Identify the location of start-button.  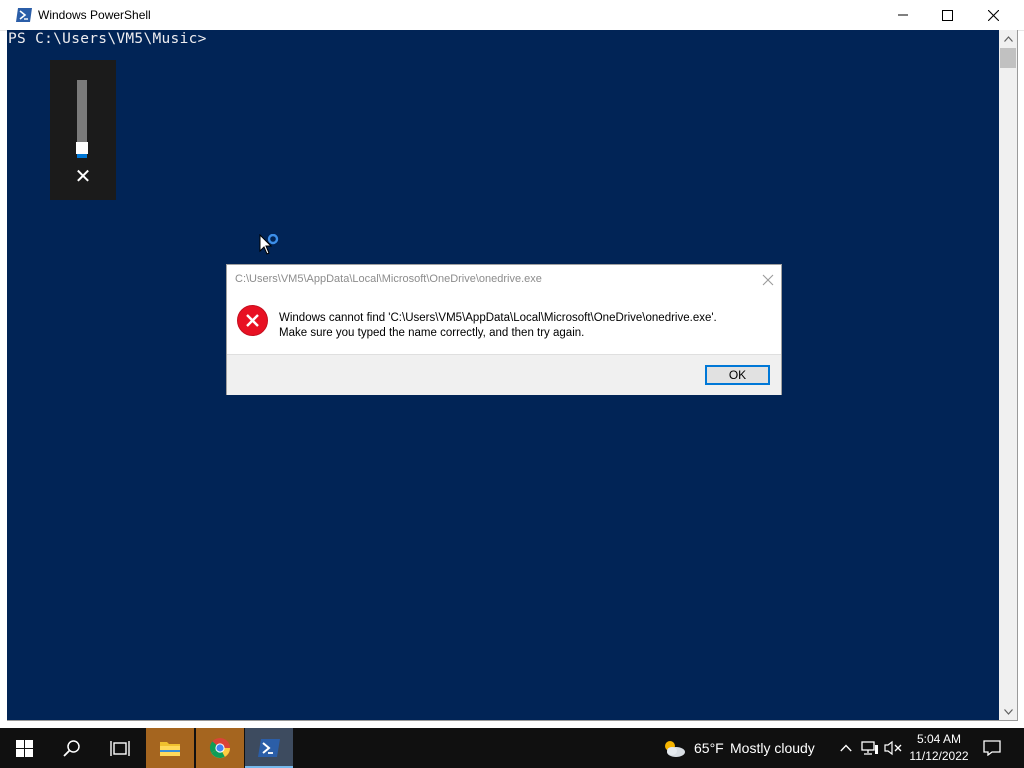
(24, 748).